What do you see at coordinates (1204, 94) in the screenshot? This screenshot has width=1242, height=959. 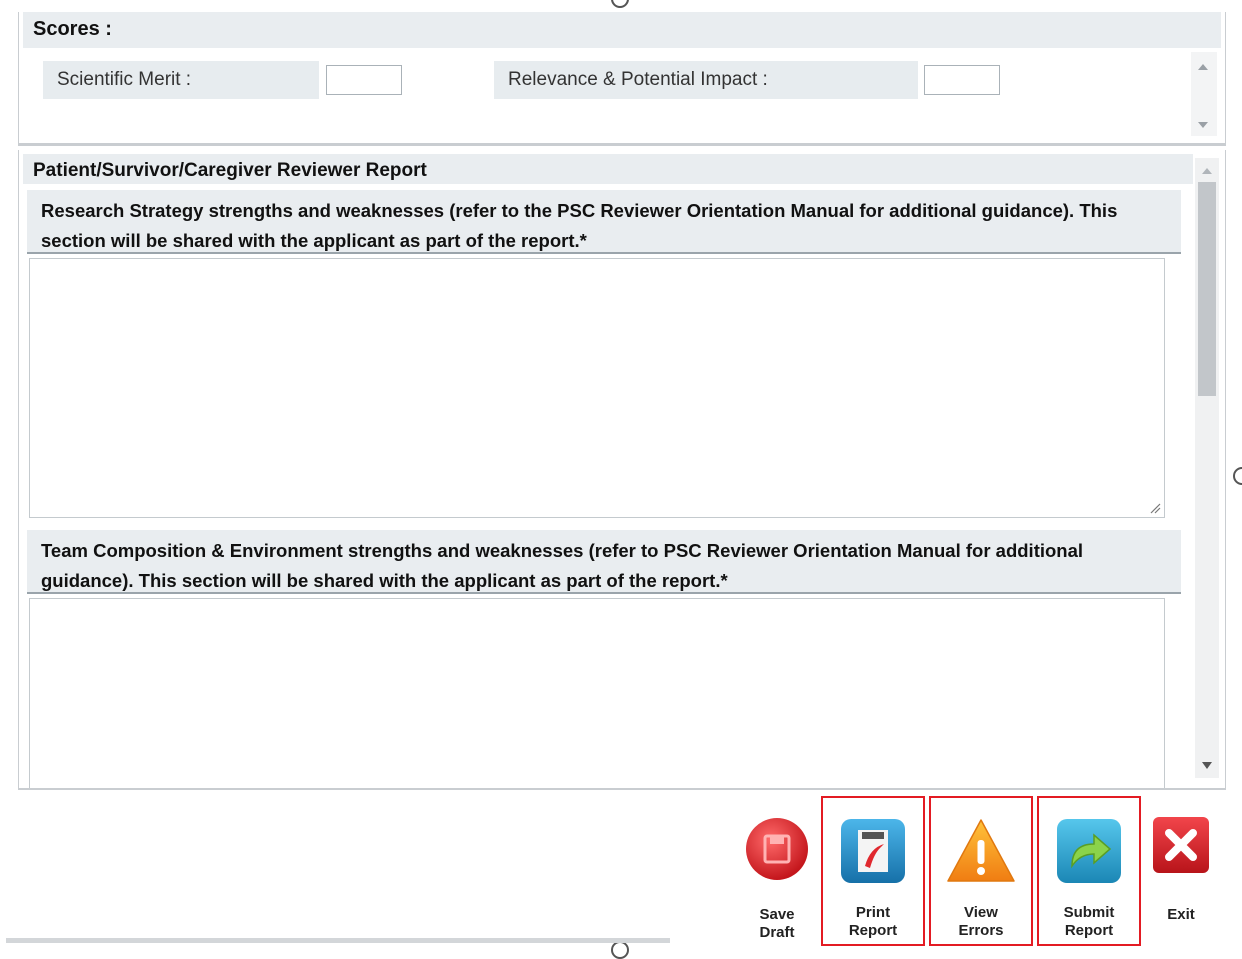 I see `scores-scrollbar` at bounding box center [1204, 94].